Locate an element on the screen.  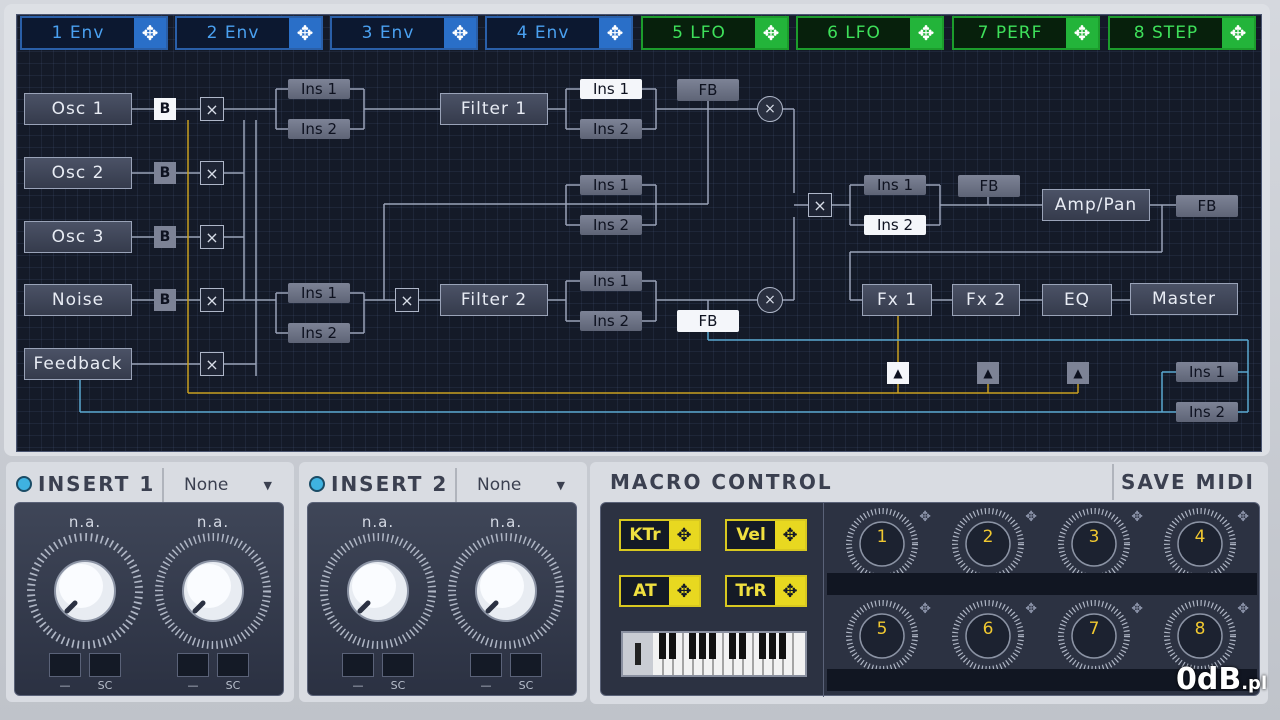
filter1-fb-button: FB is located at coordinates (708, 90).